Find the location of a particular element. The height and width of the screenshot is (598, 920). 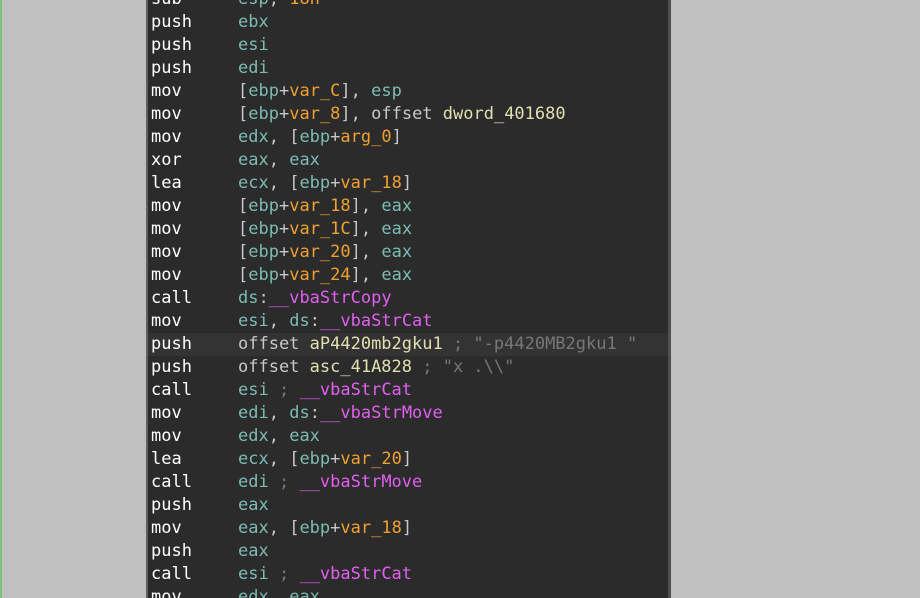

instruction-line: mov [ebp+var_C], esp is located at coordinates (408, 91).